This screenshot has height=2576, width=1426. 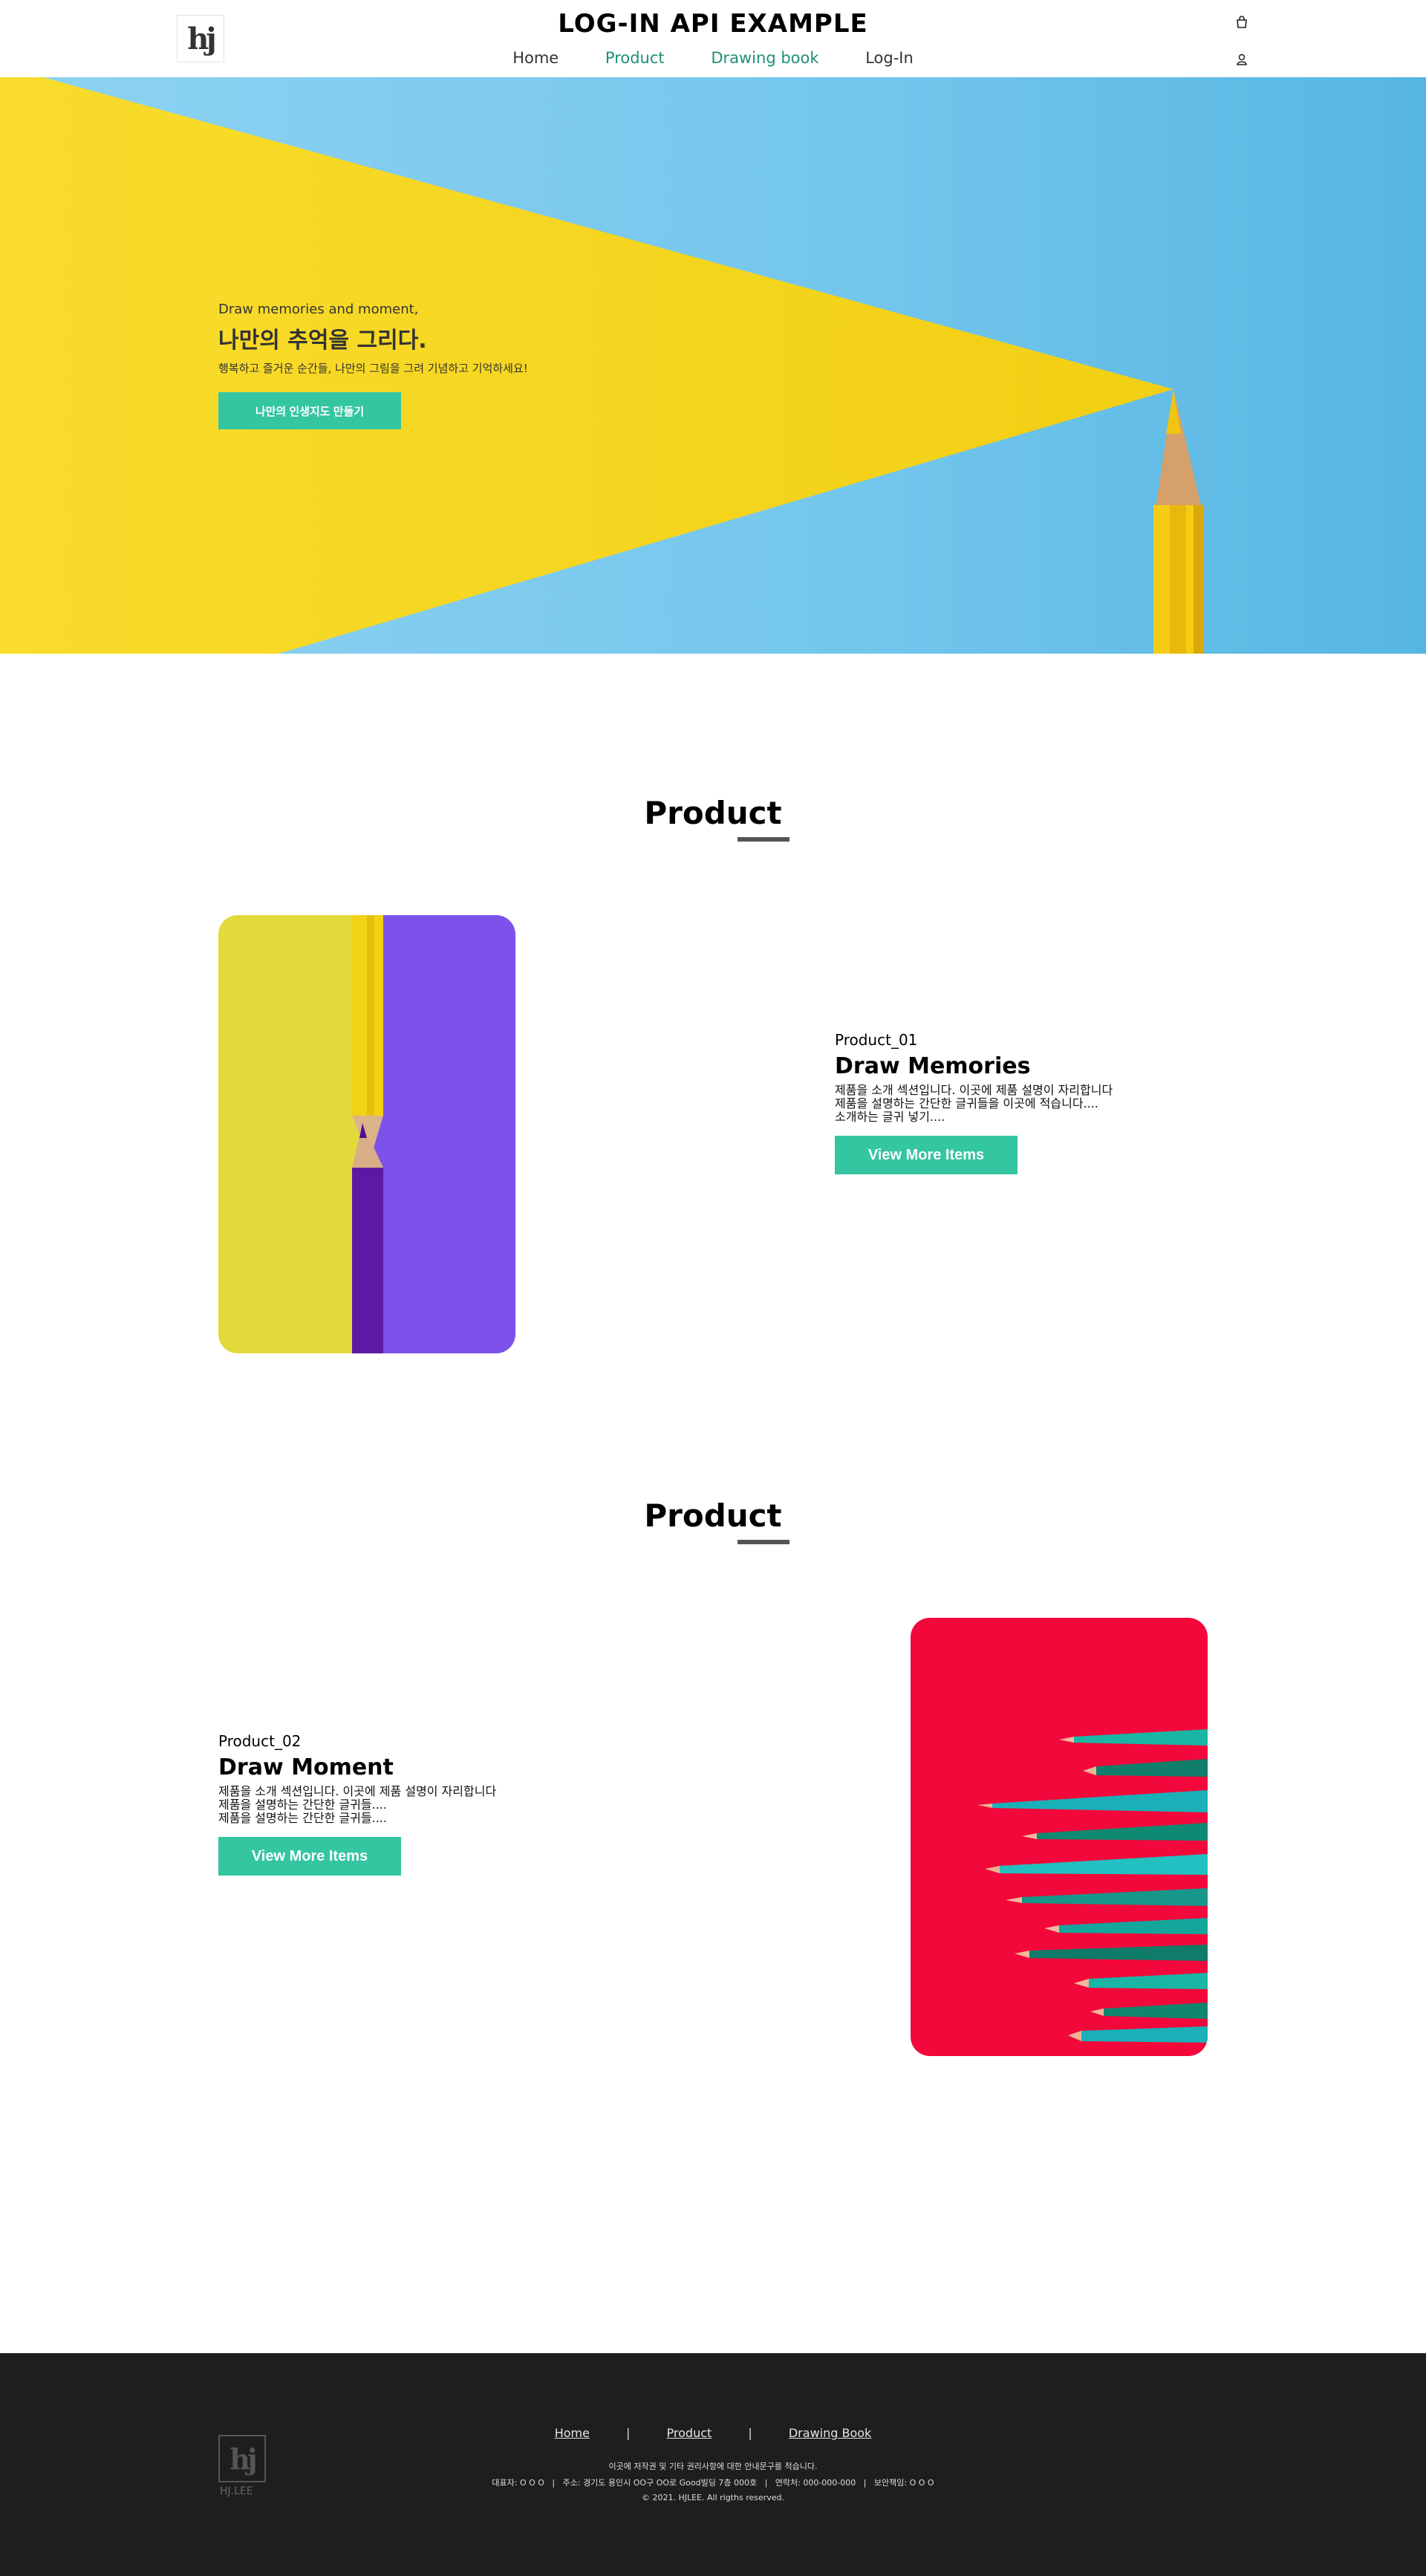 I want to click on product-1-image, so click(x=366, y=1134).